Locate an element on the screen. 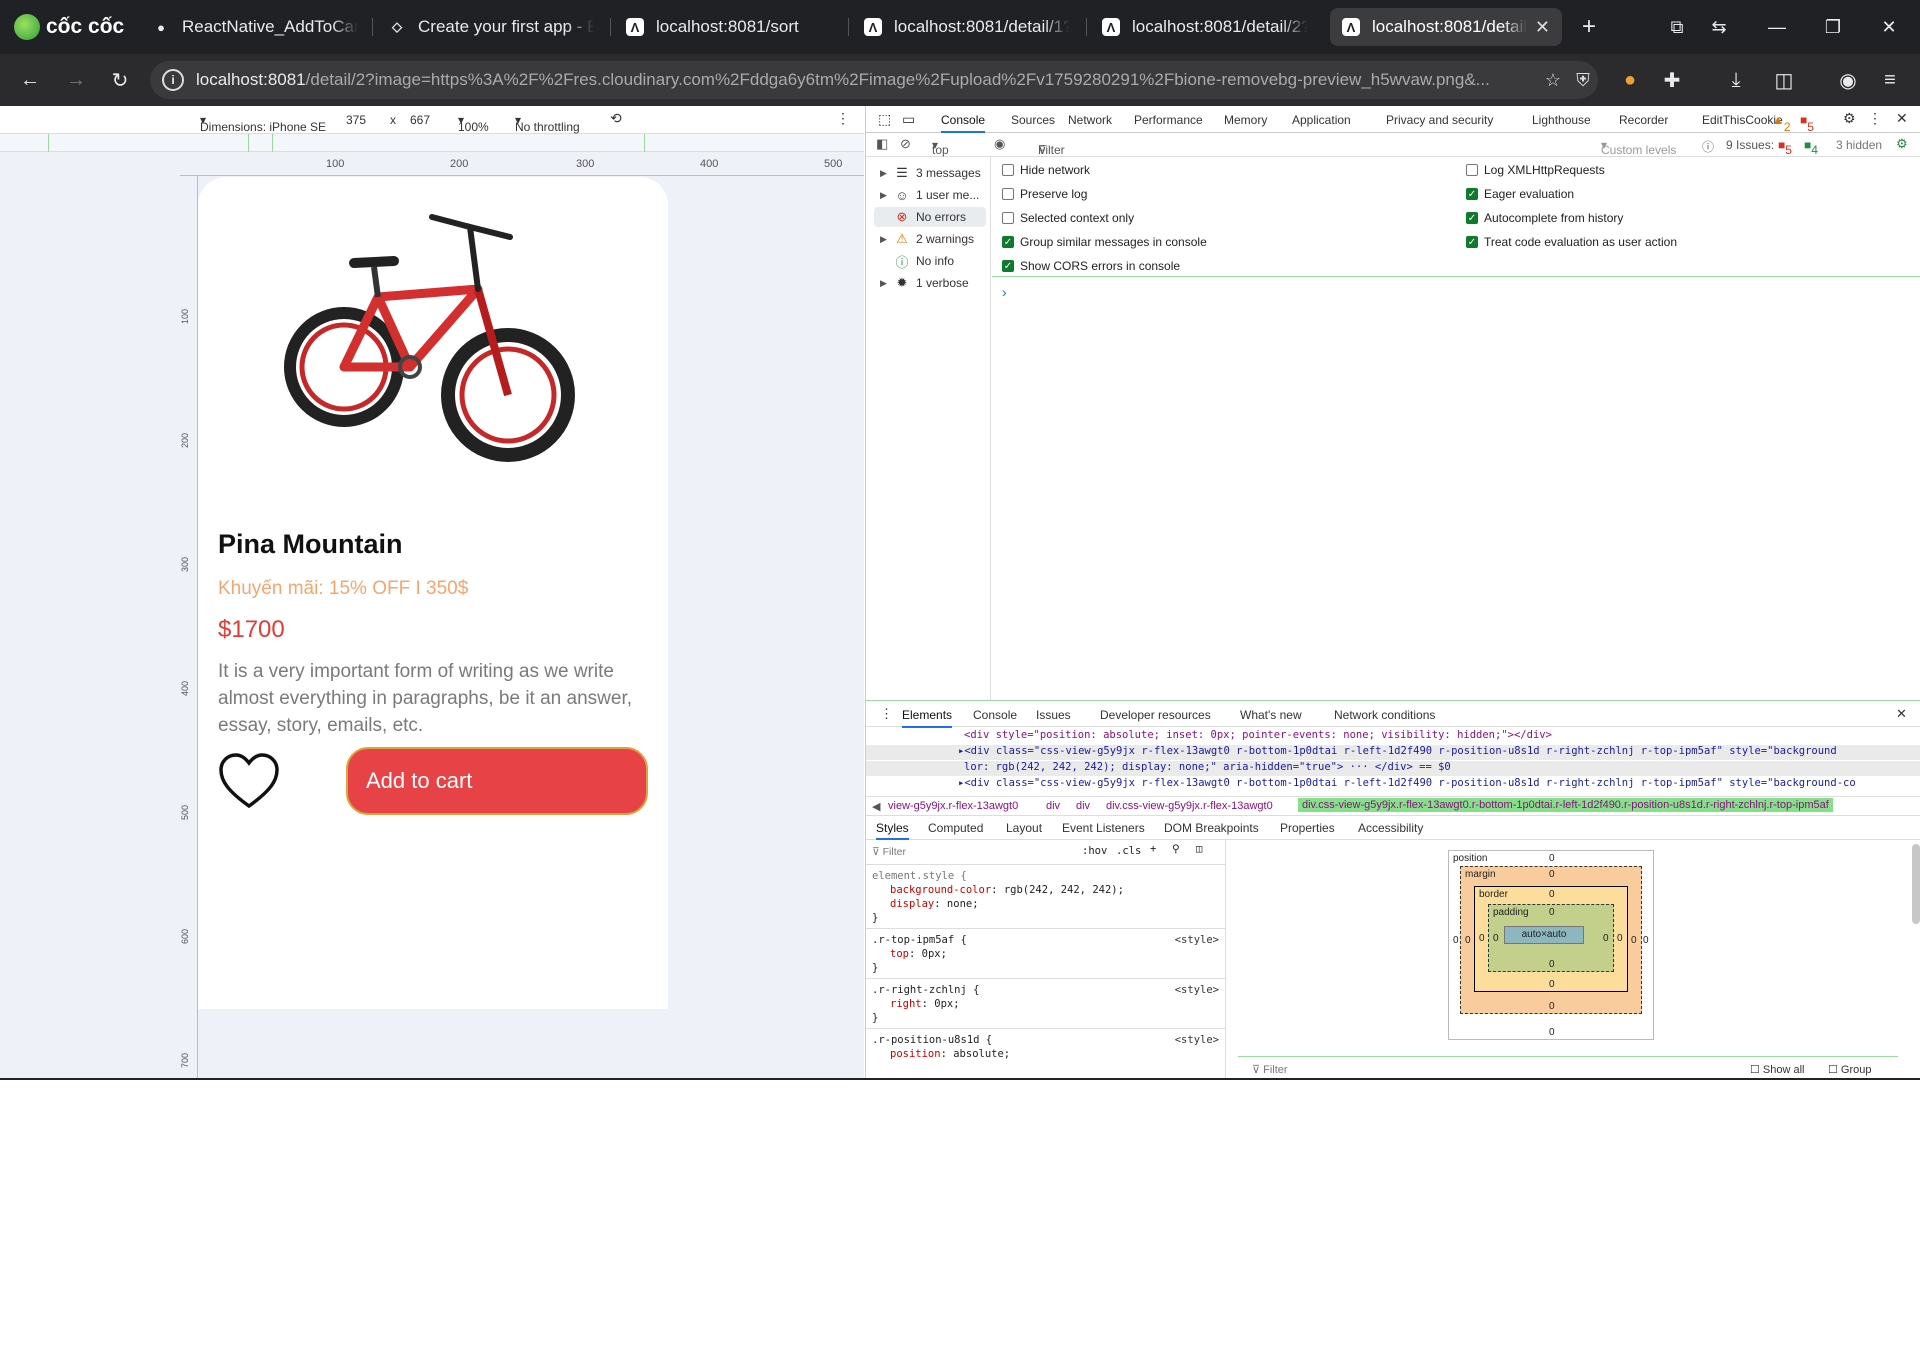 The width and height of the screenshot is (1920, 1346). zoom-select: 100% ▾ is located at coordinates (473, 123).